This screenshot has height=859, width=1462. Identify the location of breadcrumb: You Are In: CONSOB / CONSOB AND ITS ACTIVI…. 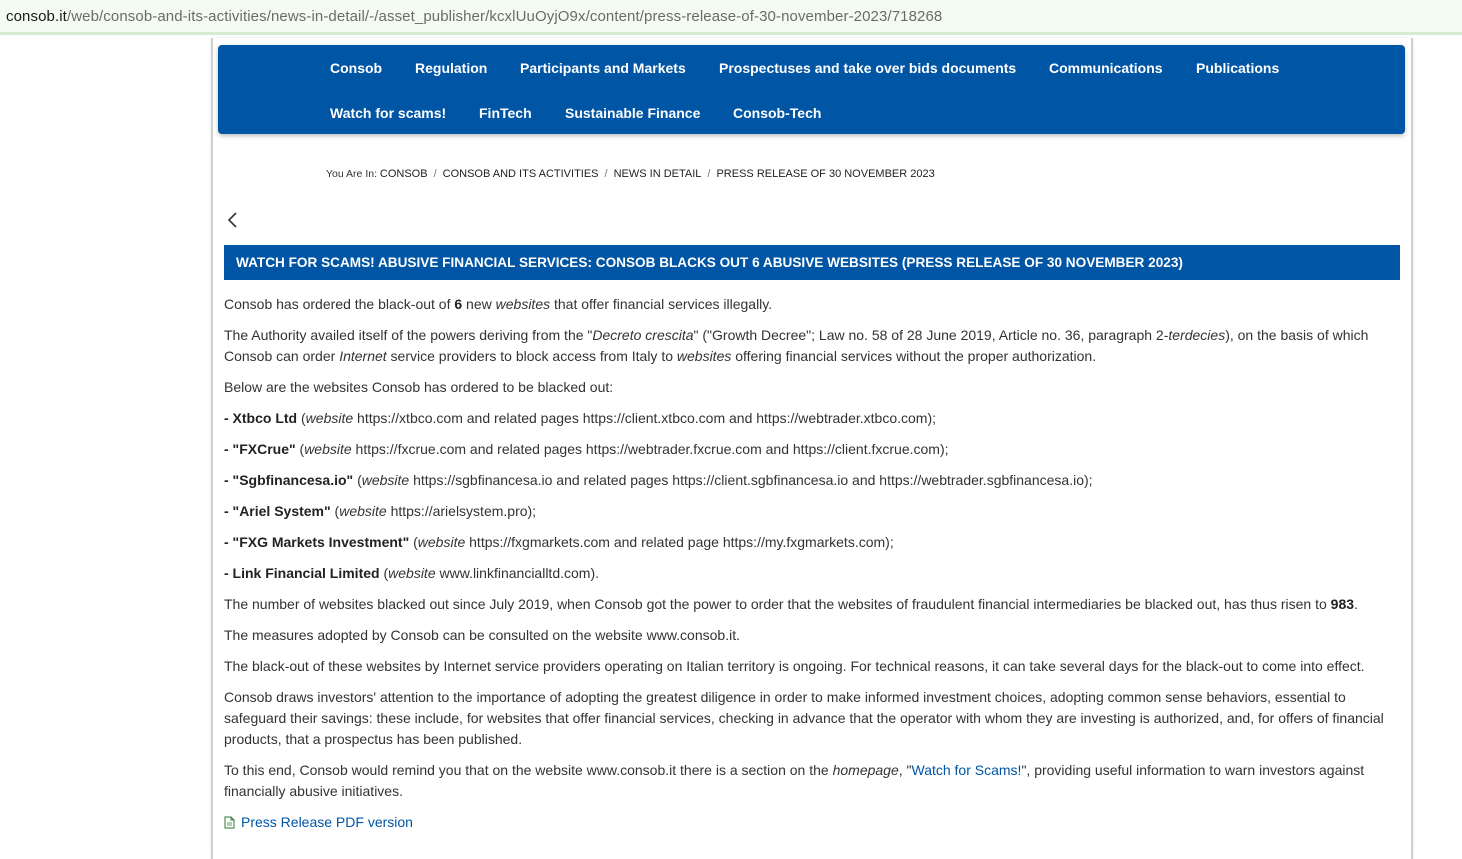
(630, 174).